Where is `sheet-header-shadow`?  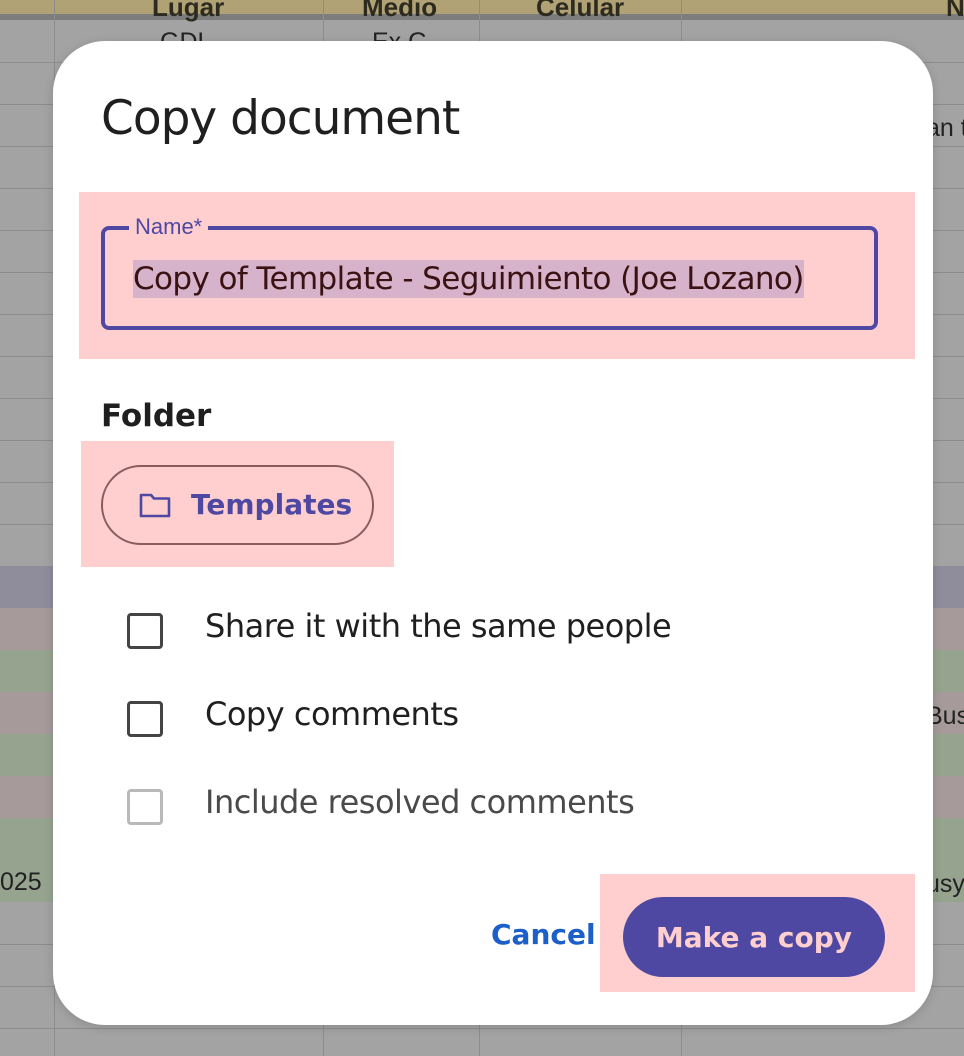
sheet-header-shadow is located at coordinates (482, 17).